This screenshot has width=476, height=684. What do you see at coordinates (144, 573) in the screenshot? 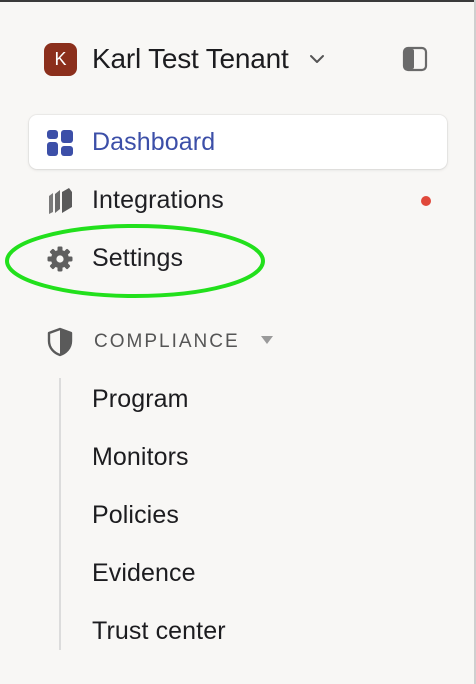
I see `sub-item-evidence: Evidence` at bounding box center [144, 573].